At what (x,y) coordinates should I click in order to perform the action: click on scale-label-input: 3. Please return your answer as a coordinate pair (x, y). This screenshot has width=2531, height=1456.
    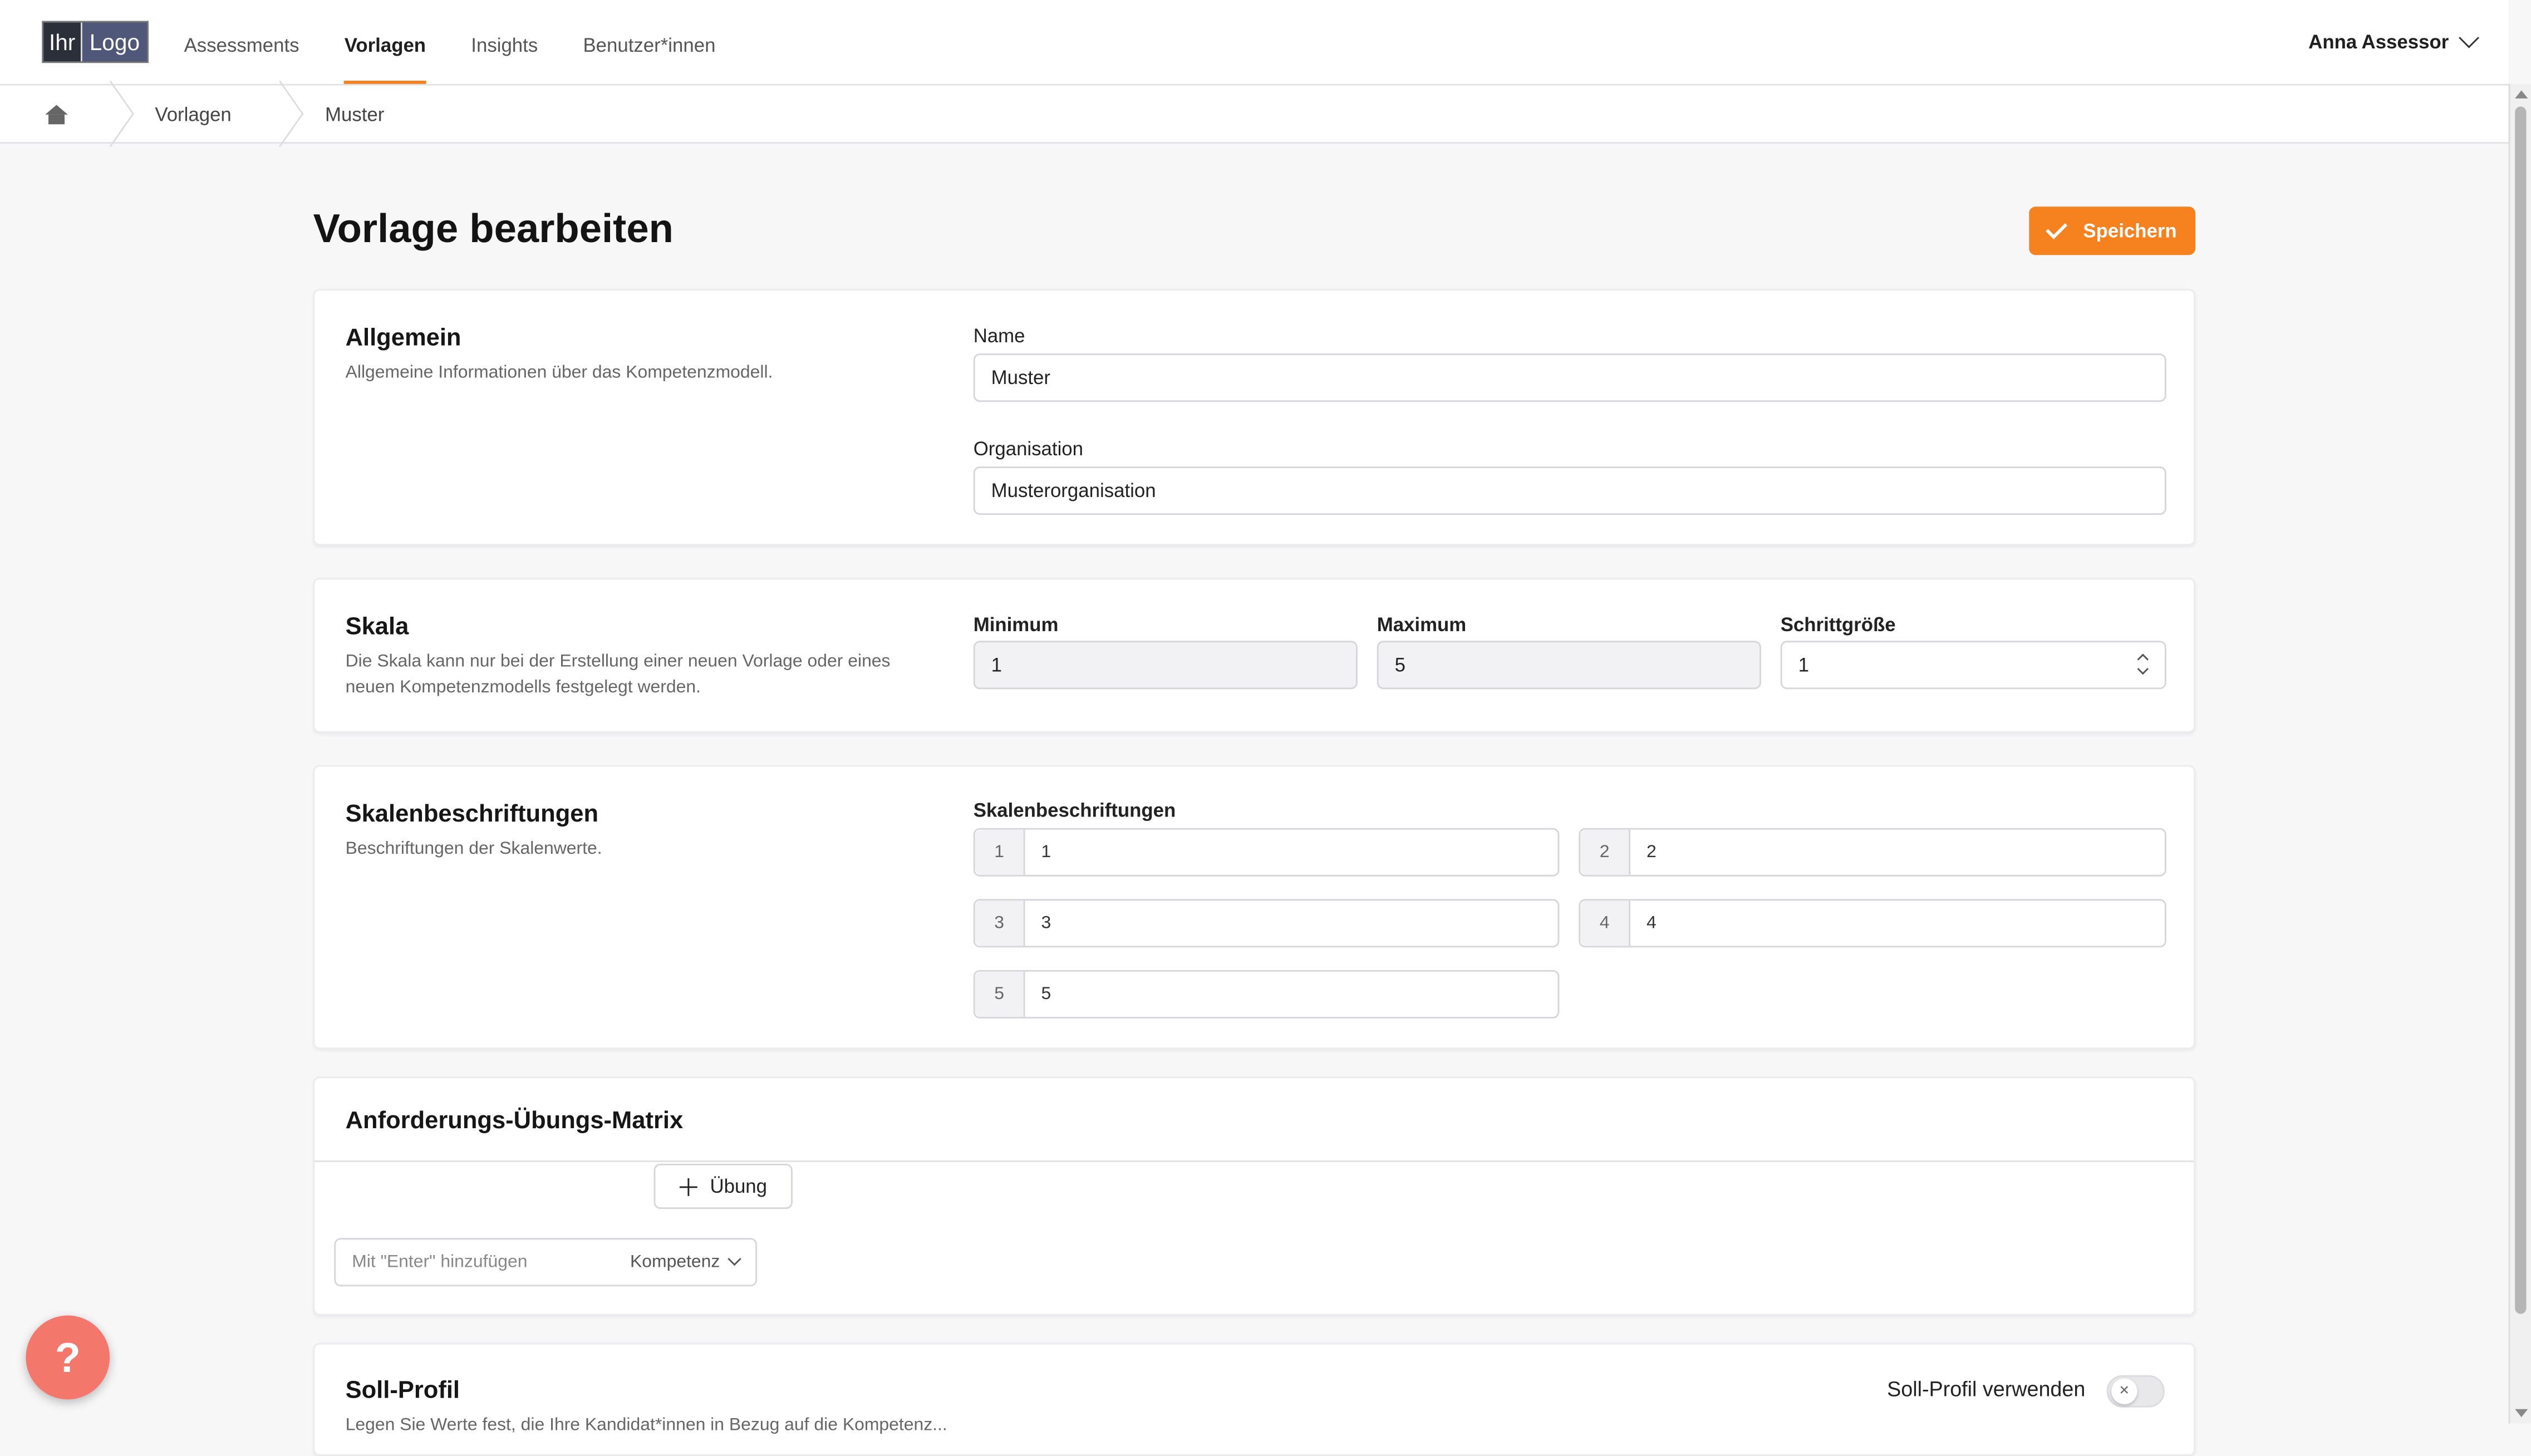
    Looking at the image, I should click on (1291, 923).